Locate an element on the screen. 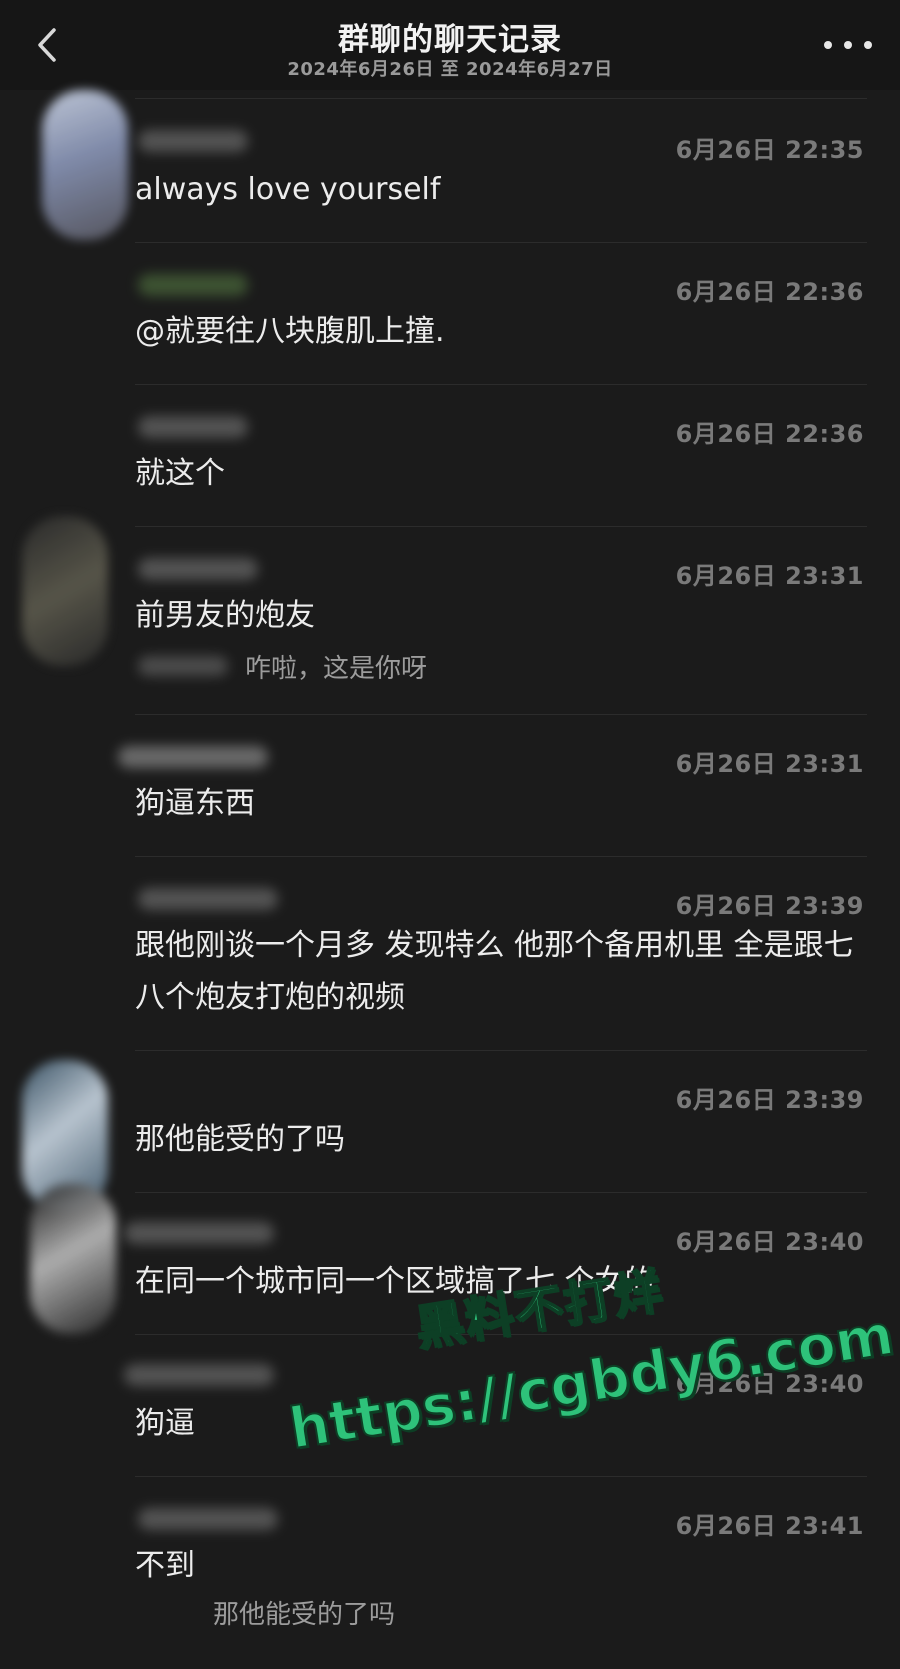 This screenshot has height=1669, width=900. message-text: 就这个 is located at coordinates (180, 473).